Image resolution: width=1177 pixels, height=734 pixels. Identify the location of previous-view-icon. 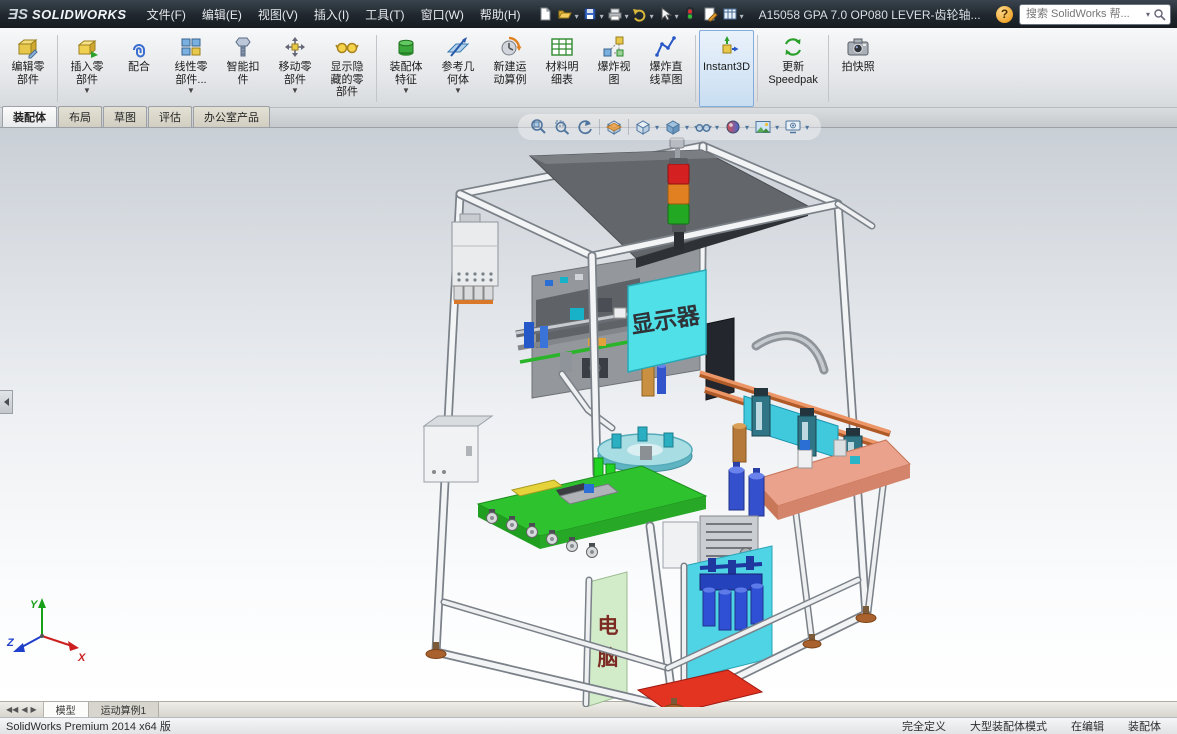
(585, 127).